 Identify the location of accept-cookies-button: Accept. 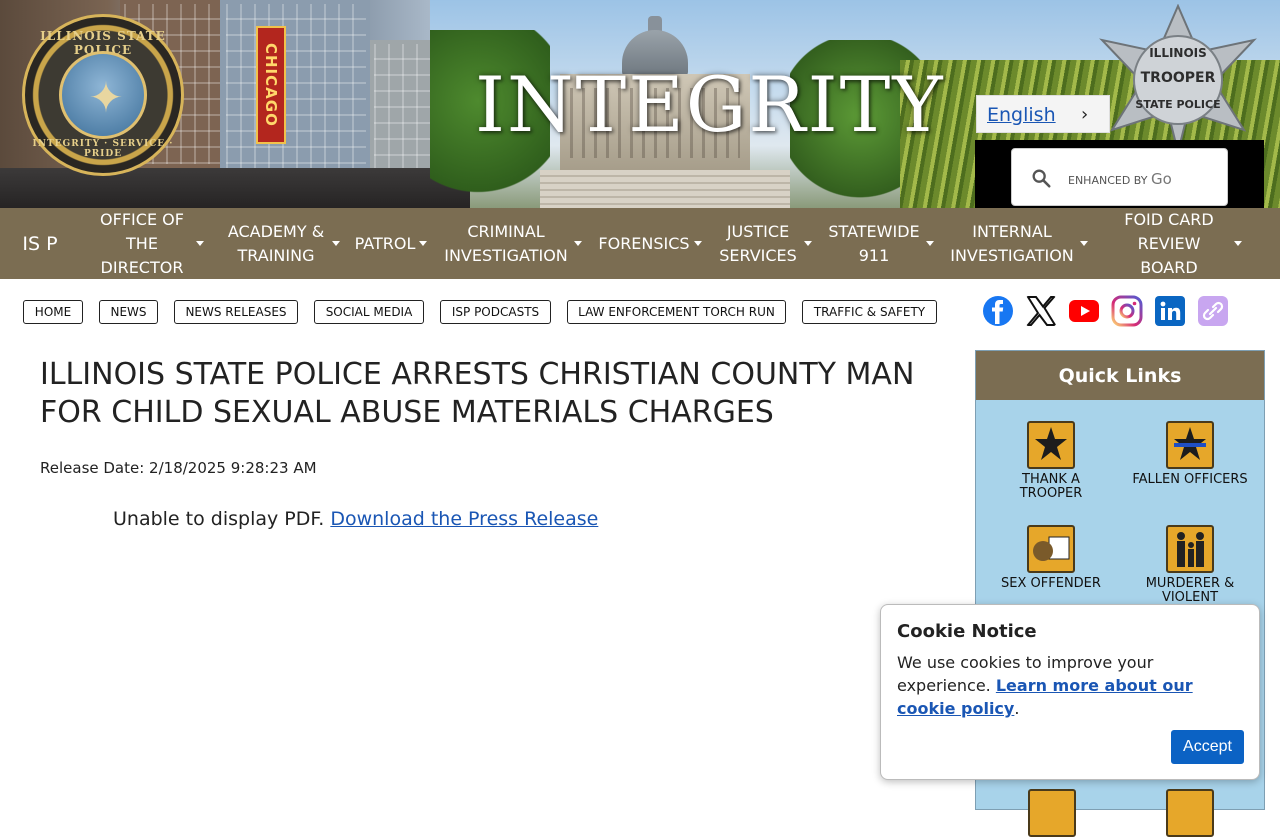
(1207, 747).